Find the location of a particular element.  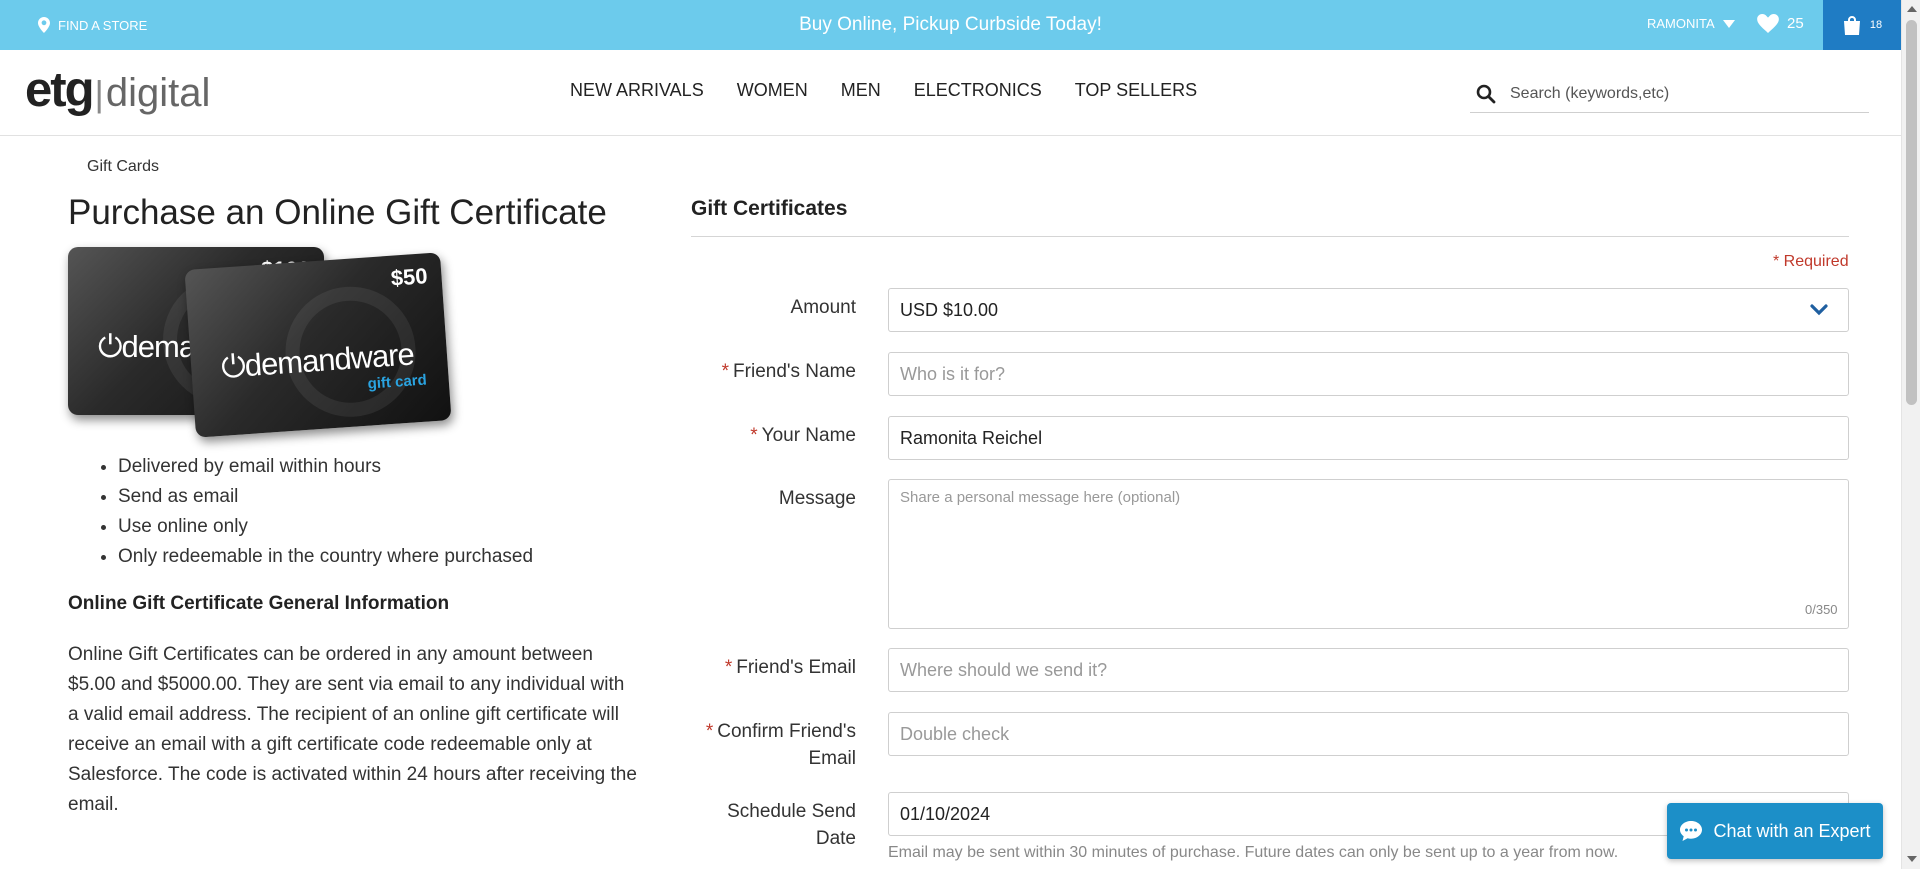

confirm-email-label: * Confirm Friend's Email is located at coordinates (780, 745).